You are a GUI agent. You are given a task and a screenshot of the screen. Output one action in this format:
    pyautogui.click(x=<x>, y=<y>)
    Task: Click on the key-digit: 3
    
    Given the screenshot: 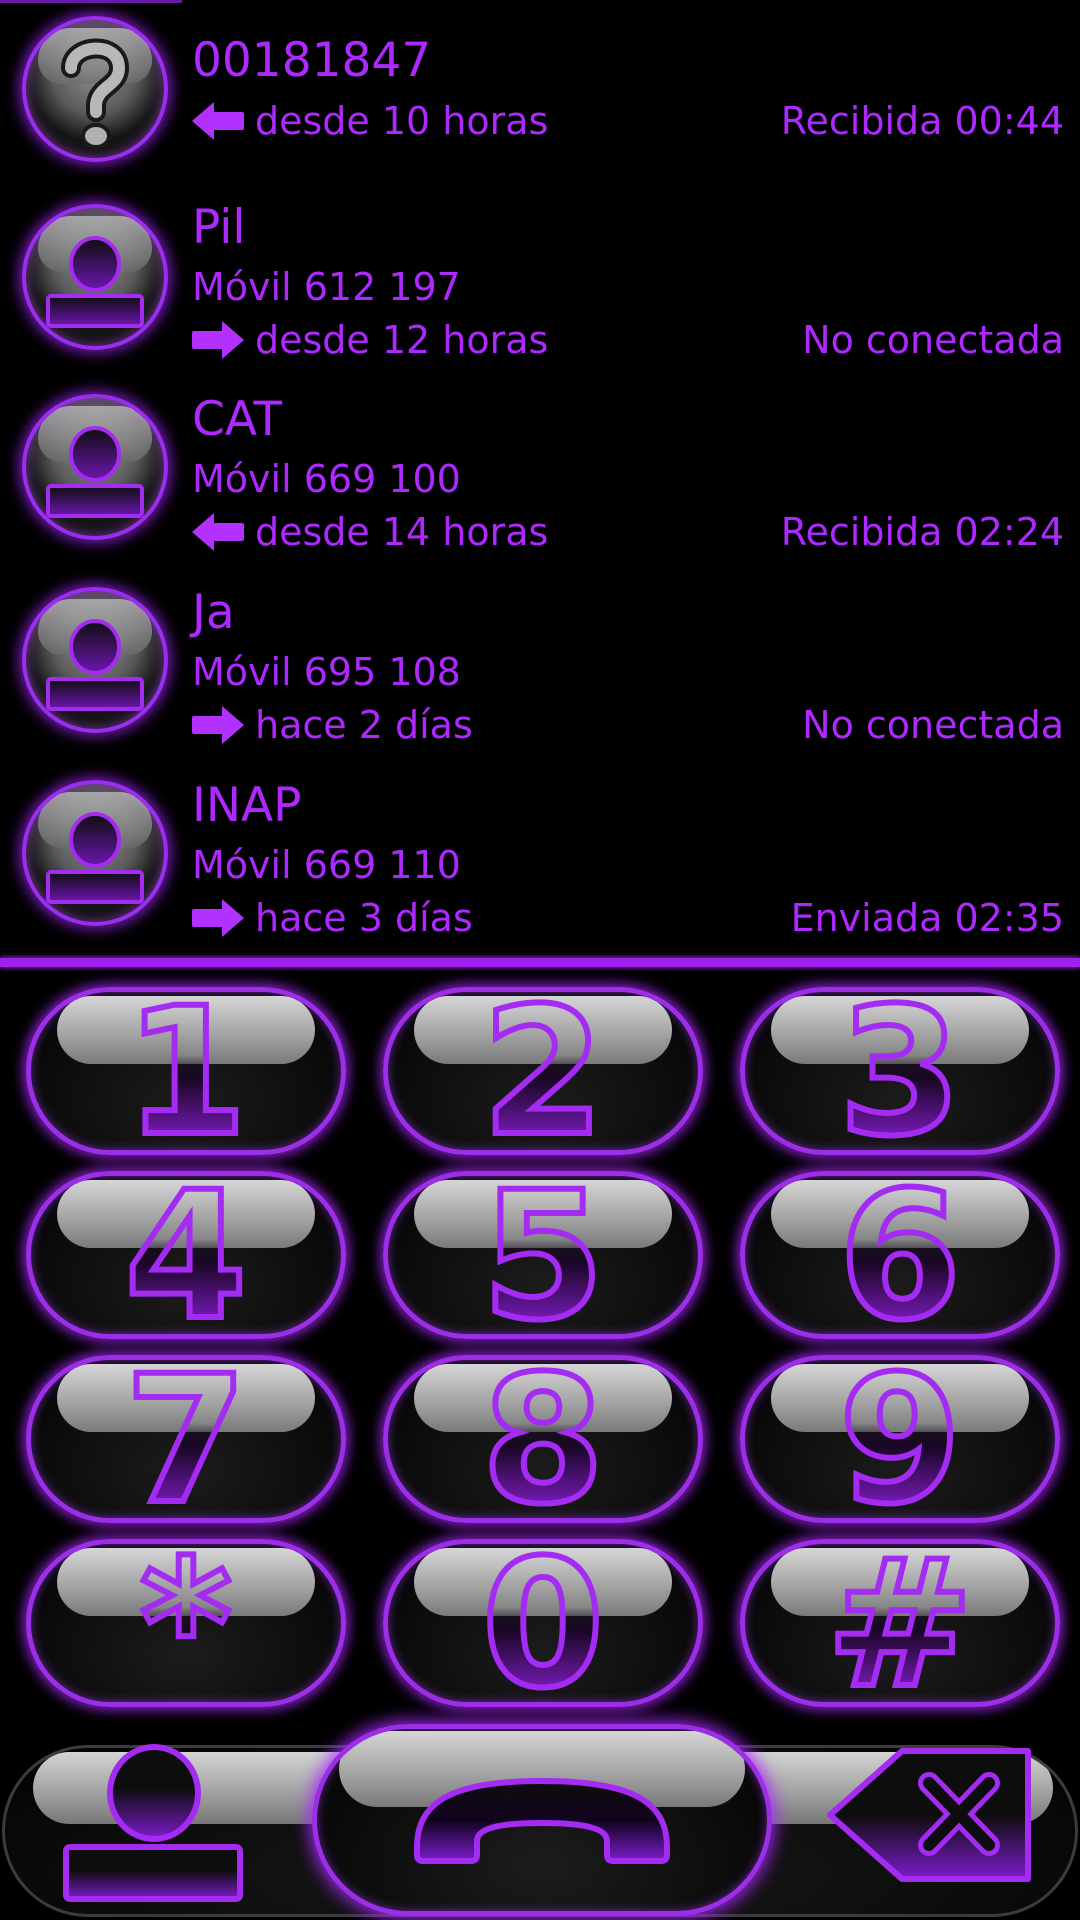 What is the action you would take?
    pyautogui.click(x=900, y=1071)
    